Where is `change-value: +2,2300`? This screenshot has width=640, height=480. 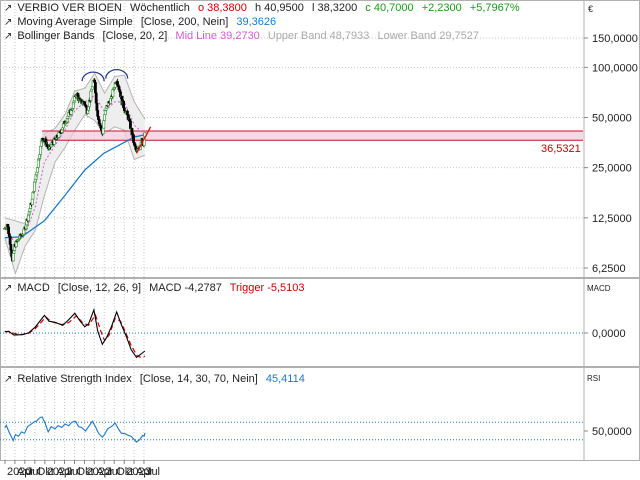 change-value: +2,2300 is located at coordinates (441, 8).